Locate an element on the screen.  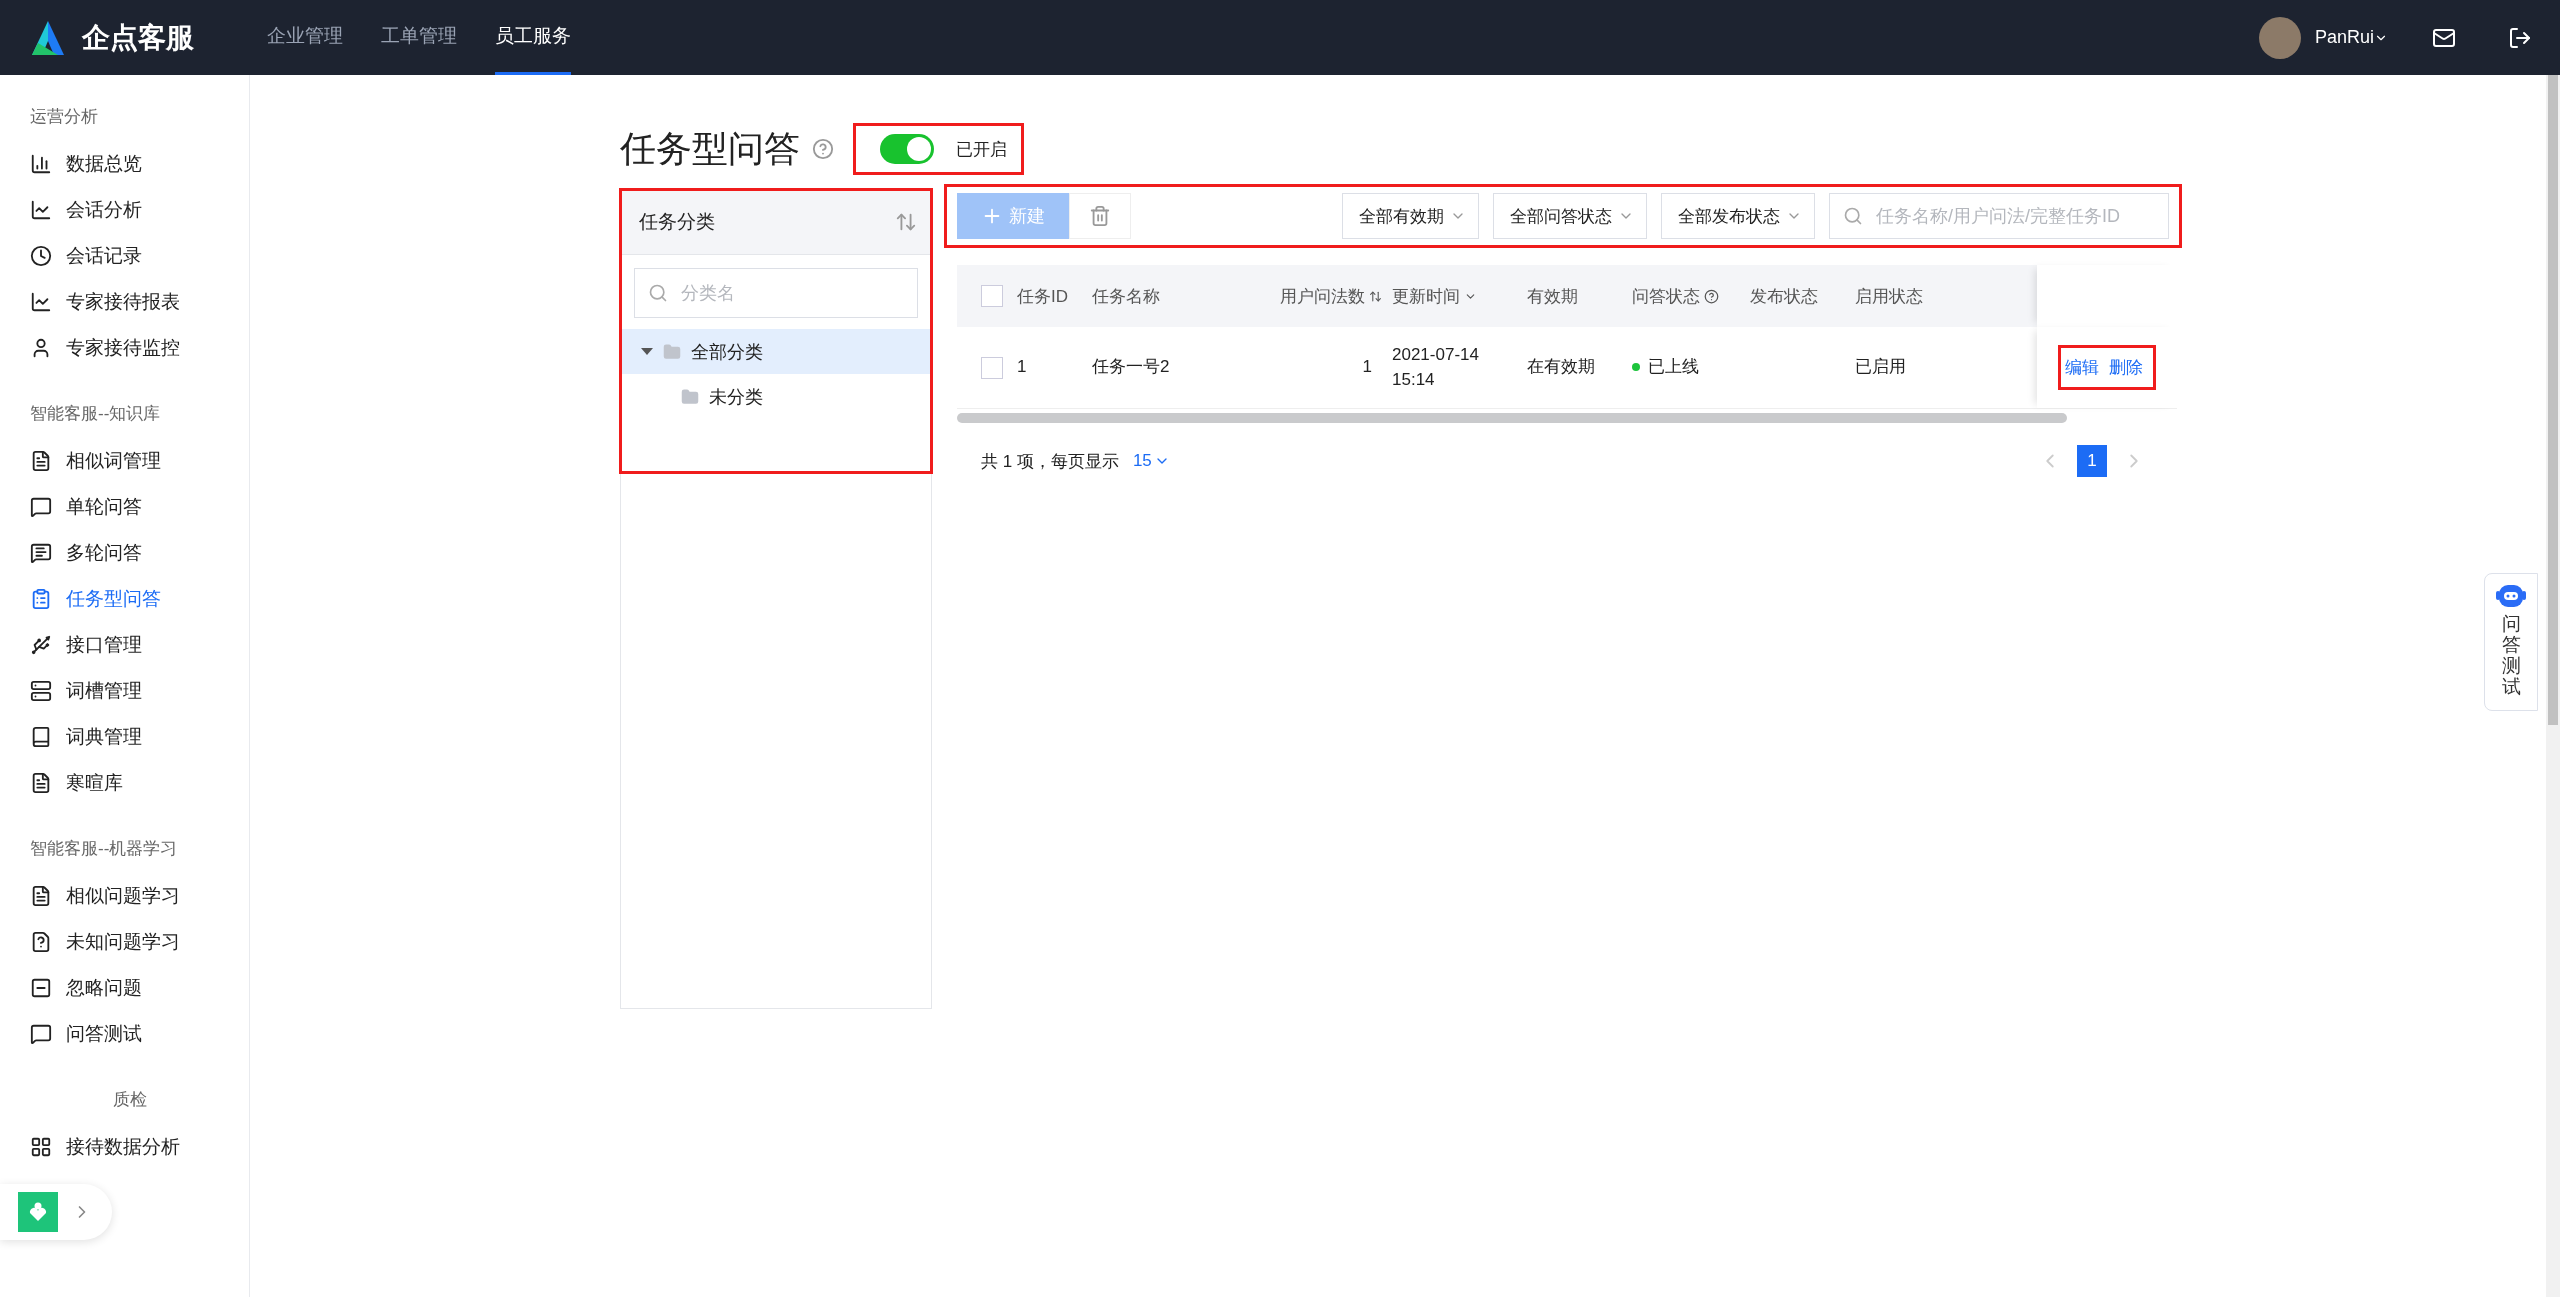
filter-dropdown: 全部有效期 is located at coordinates (1410, 216).